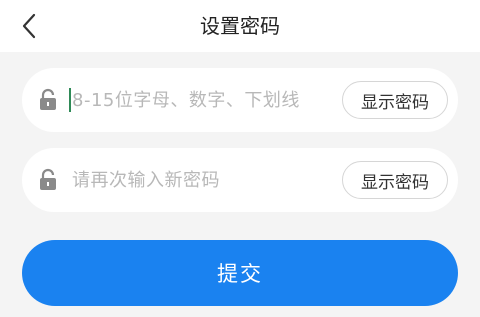 The image size is (480, 317). What do you see at coordinates (212, 100) in the screenshot?
I see `new-password-input` at bounding box center [212, 100].